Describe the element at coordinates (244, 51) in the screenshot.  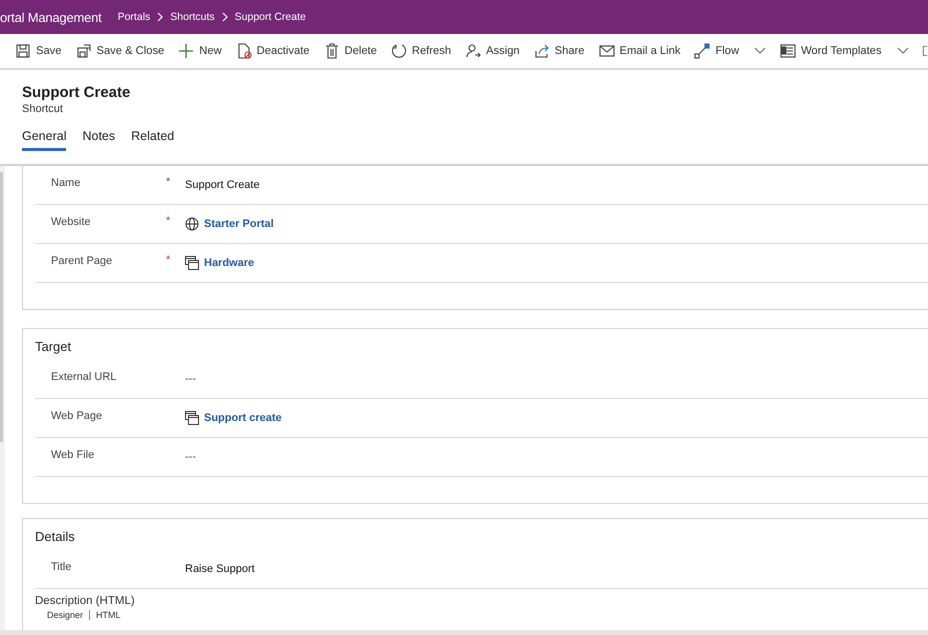
I see `deactivate-icon` at that location.